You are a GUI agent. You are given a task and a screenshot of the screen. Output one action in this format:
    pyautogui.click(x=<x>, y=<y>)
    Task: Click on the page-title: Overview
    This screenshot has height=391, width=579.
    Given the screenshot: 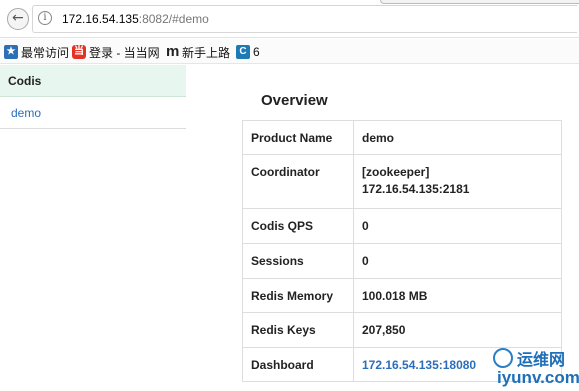 What is the action you would take?
    pyautogui.click(x=294, y=100)
    